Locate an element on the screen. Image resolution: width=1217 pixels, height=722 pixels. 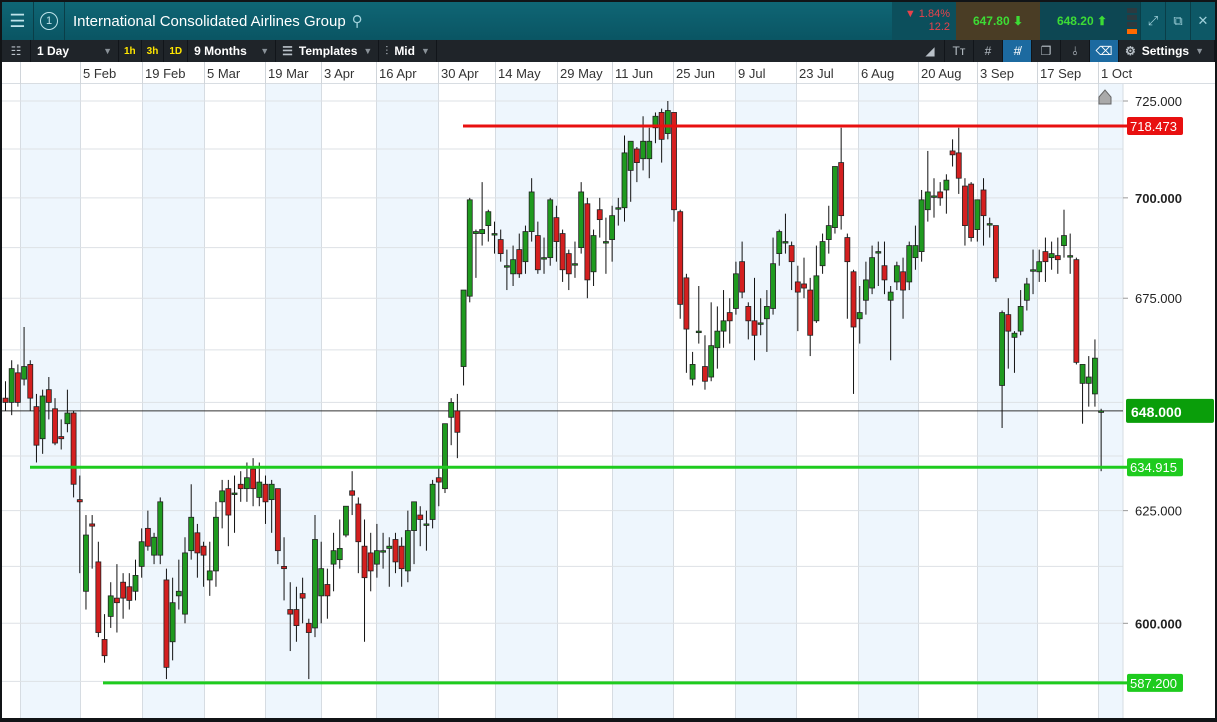
layers-icon: ❐ is located at coordinates (1046, 51).